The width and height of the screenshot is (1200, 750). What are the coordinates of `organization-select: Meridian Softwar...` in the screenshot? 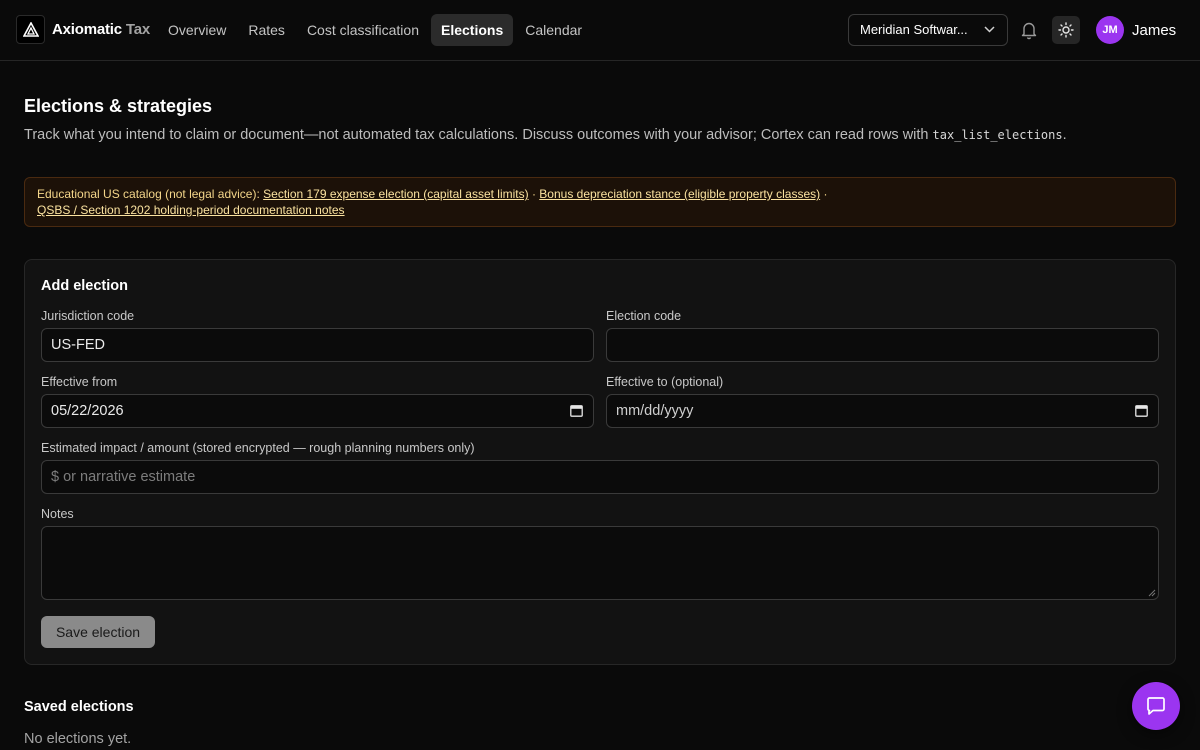 It's located at (928, 30).